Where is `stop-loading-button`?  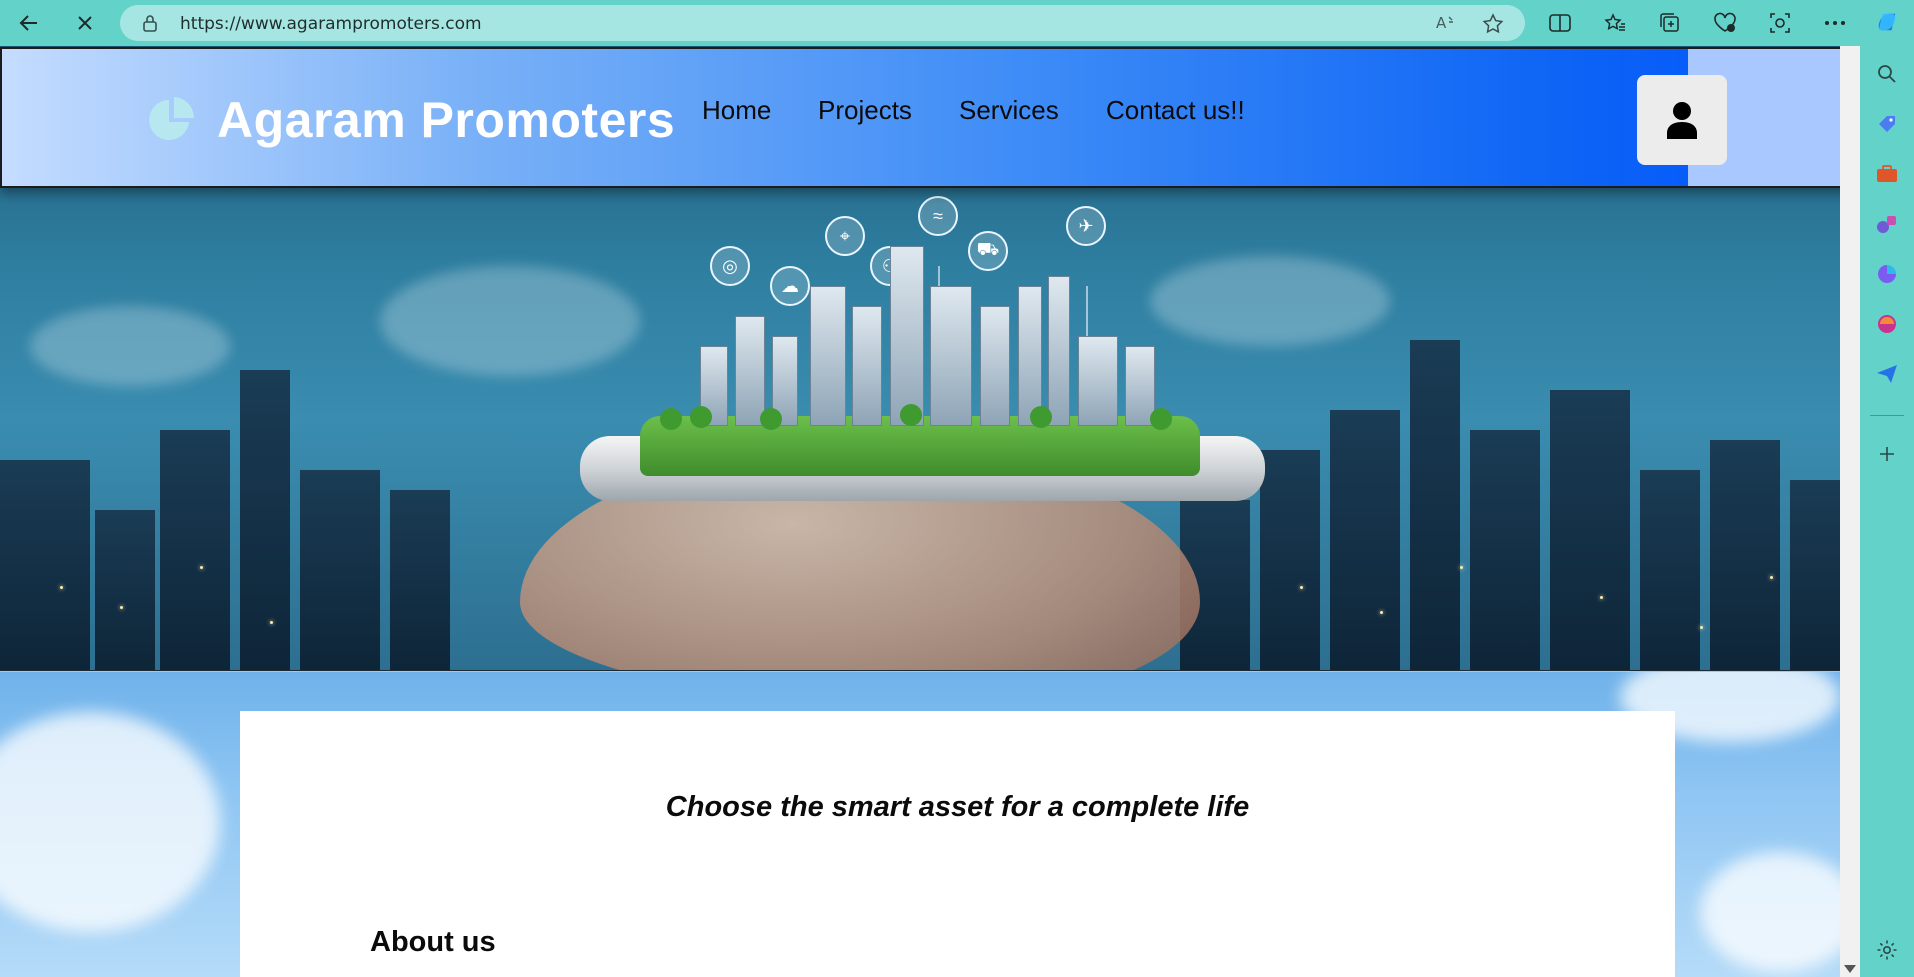
stop-loading-button is located at coordinates (85, 23).